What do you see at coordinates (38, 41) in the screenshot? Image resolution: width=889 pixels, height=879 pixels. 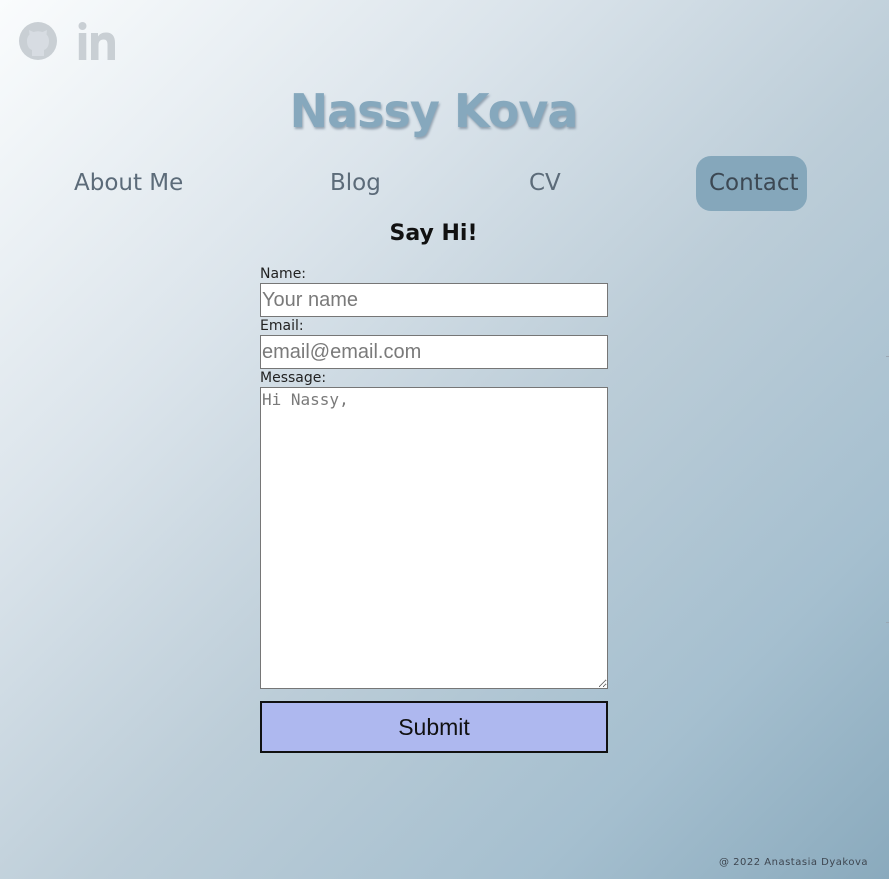 I see `github-icon` at bounding box center [38, 41].